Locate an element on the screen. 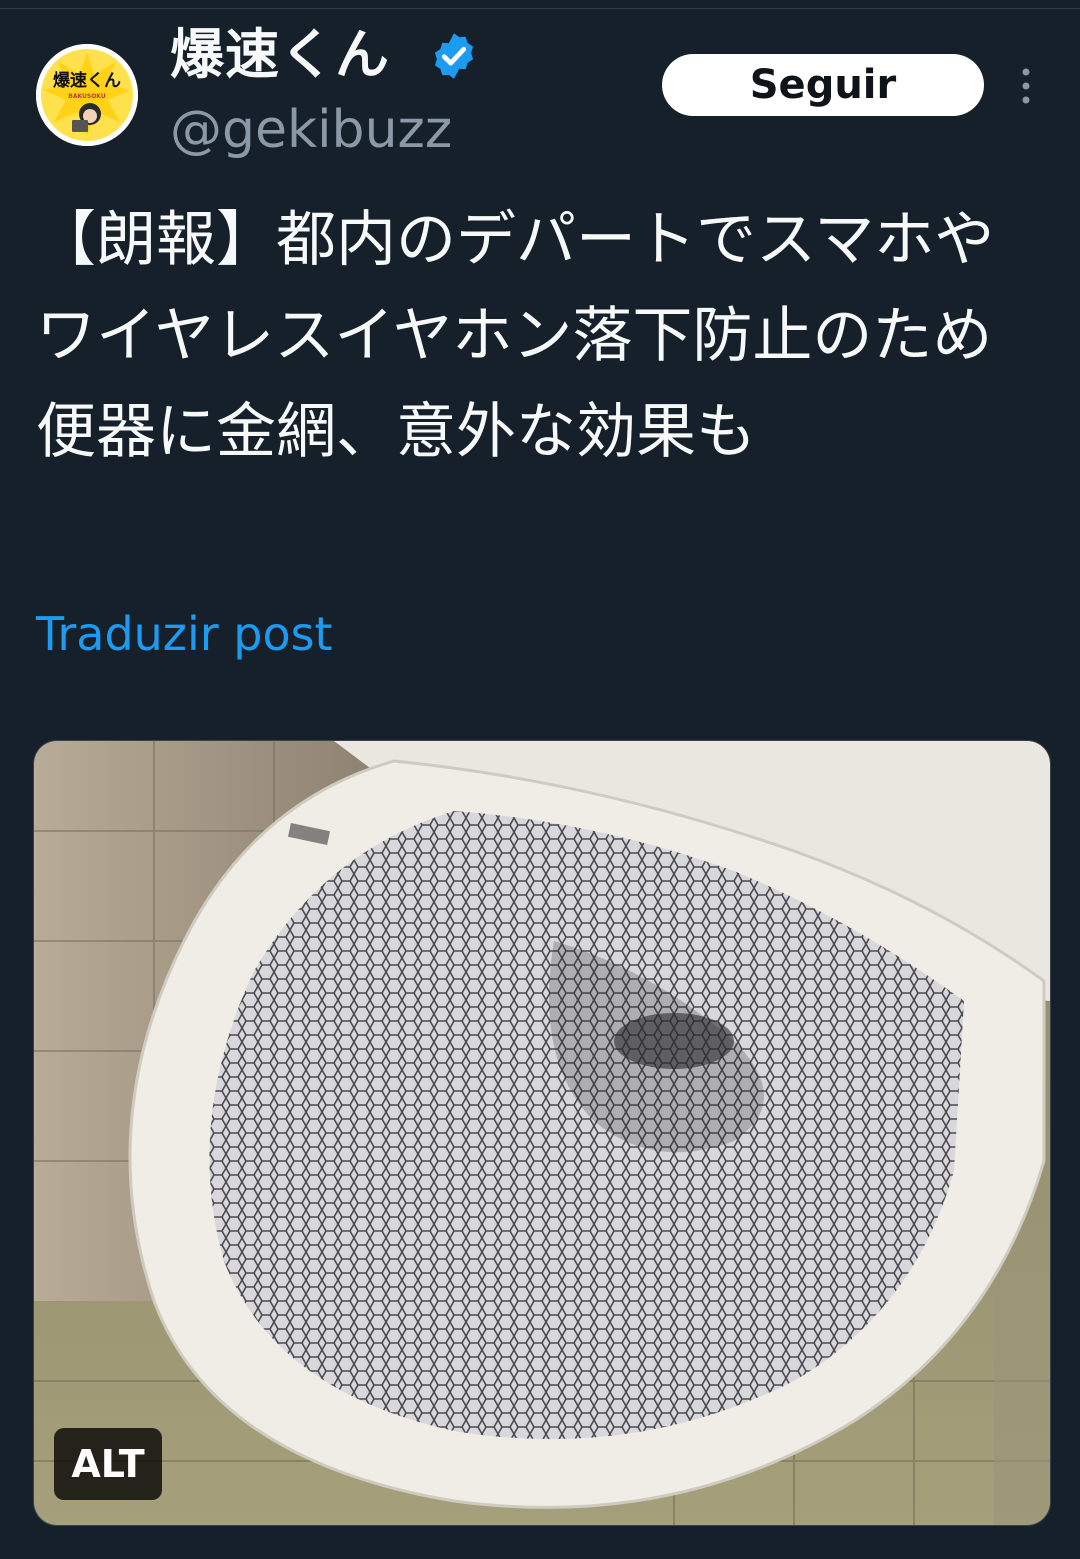 Image resolution: width=1080 pixels, height=1559 pixels. translate-post-link: Traduzir post is located at coordinates (184, 634).